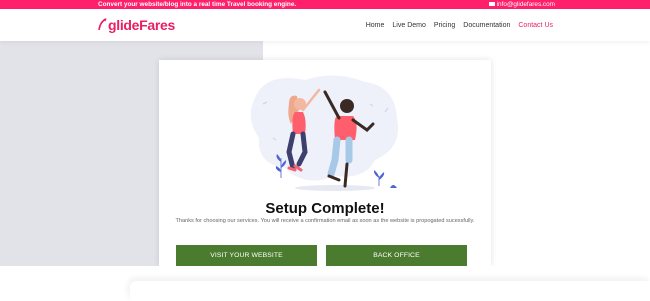  What do you see at coordinates (535, 25) in the screenshot?
I see `nav-item-contact-us: Contact Us` at bounding box center [535, 25].